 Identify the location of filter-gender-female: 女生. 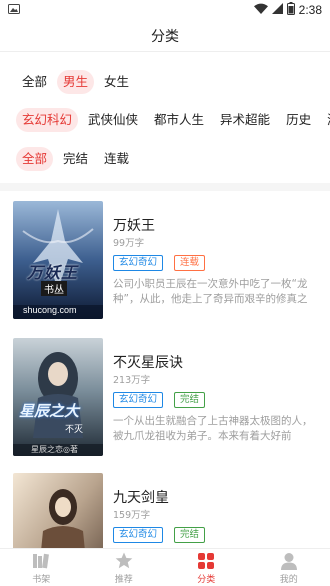
(116, 82).